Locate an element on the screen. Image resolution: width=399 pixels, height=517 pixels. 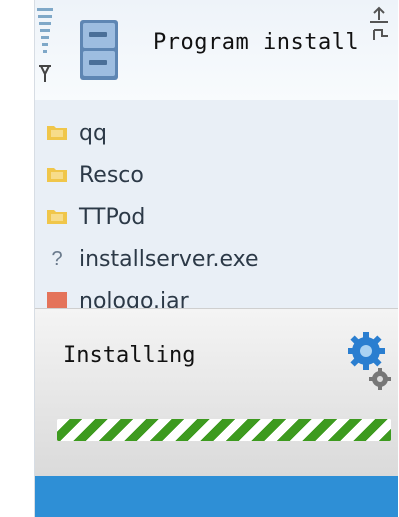
list-item: ? installserver.exe is located at coordinates (216, 259).